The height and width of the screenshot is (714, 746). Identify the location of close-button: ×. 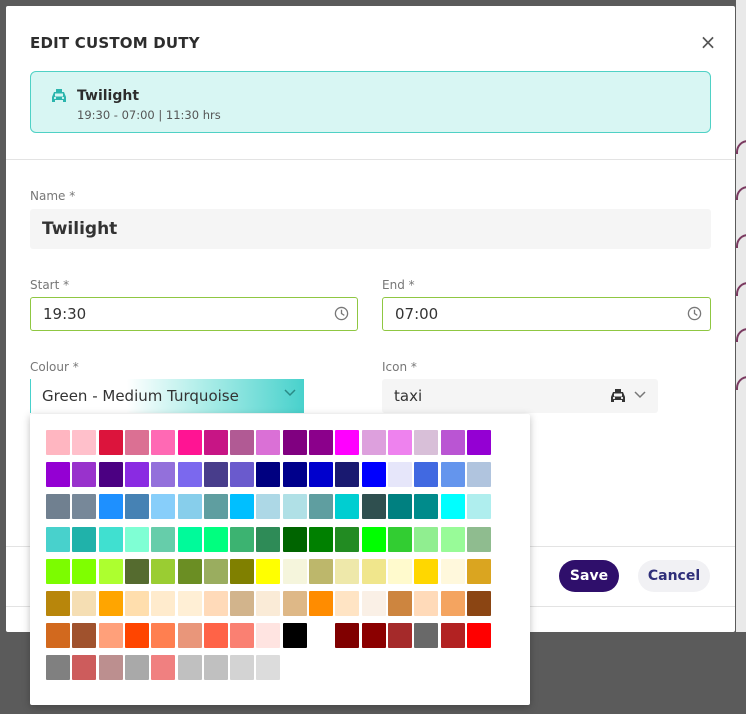
(708, 43).